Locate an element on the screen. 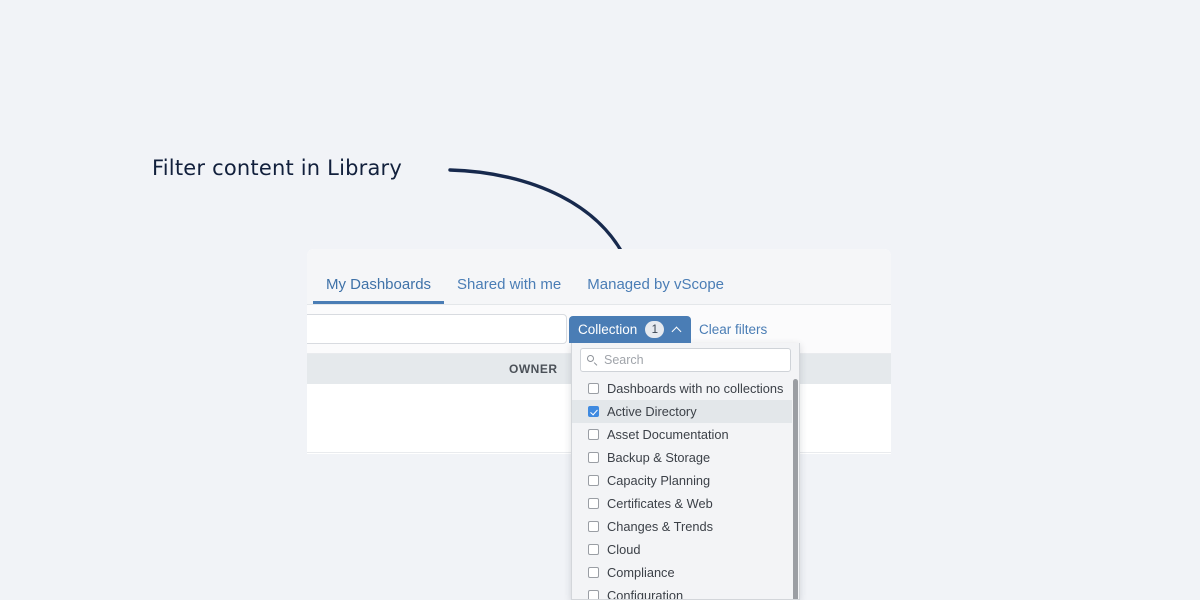  list-item-label: Configuration is located at coordinates (645, 593).